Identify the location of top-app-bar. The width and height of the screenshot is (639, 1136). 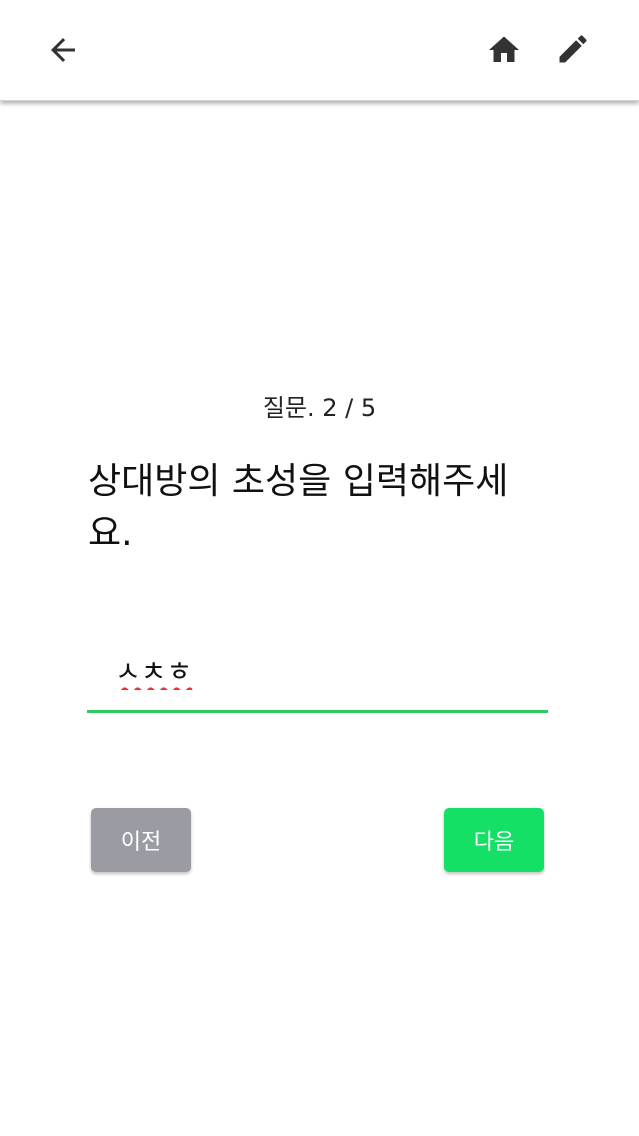
(319, 50).